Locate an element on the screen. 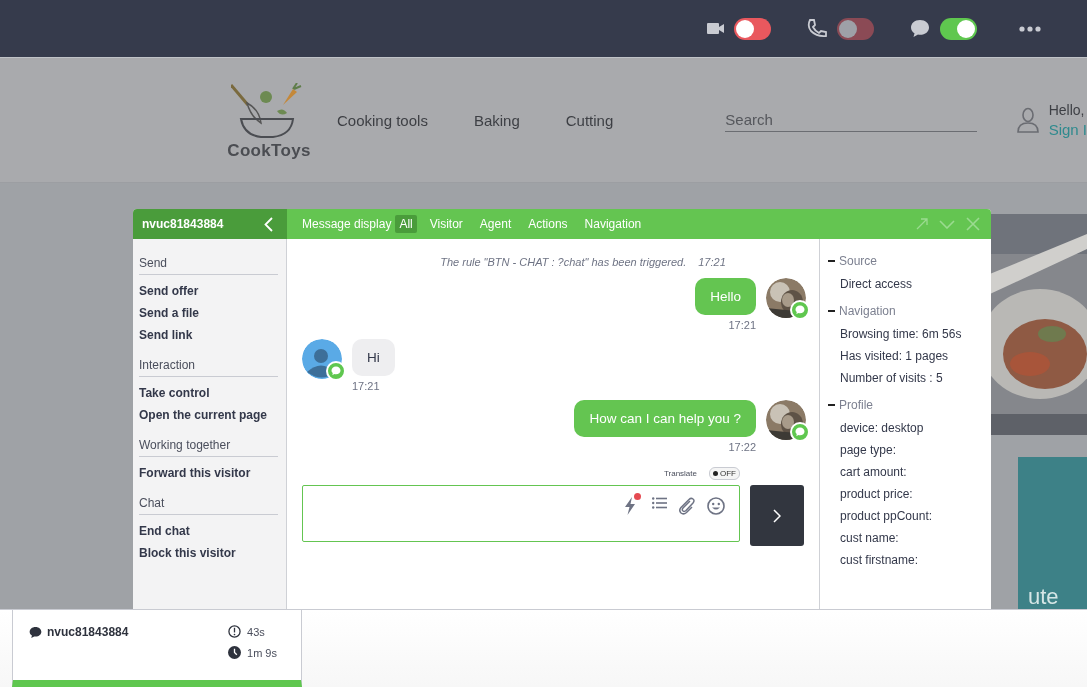 Image resolution: width=1087 pixels, height=687 pixels. info-item: product ppCount: is located at coordinates (886, 516).